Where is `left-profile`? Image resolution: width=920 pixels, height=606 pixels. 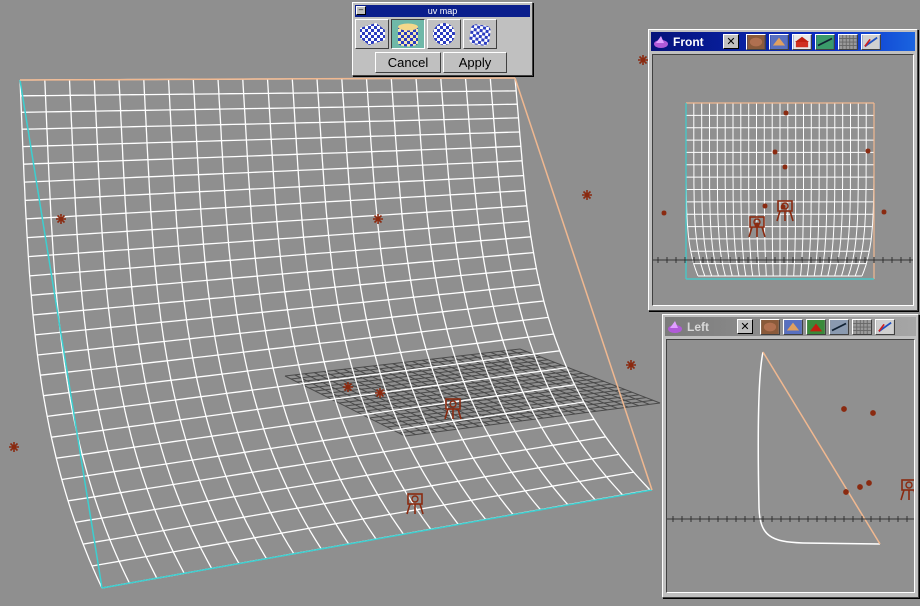
left-profile is located at coordinates (819, 448).